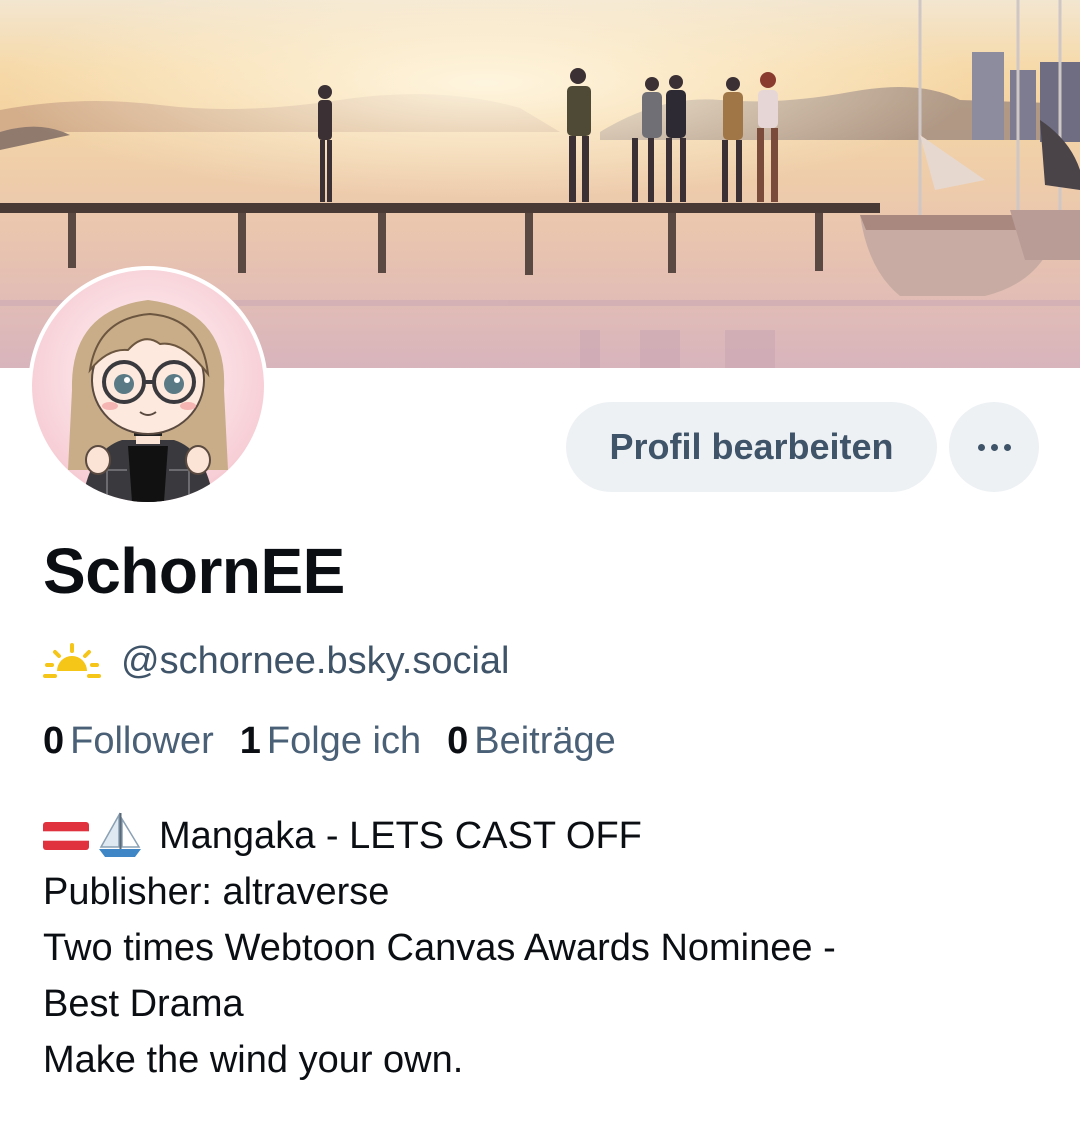  I want to click on posts-stat: 0 Beiträge, so click(531, 741).